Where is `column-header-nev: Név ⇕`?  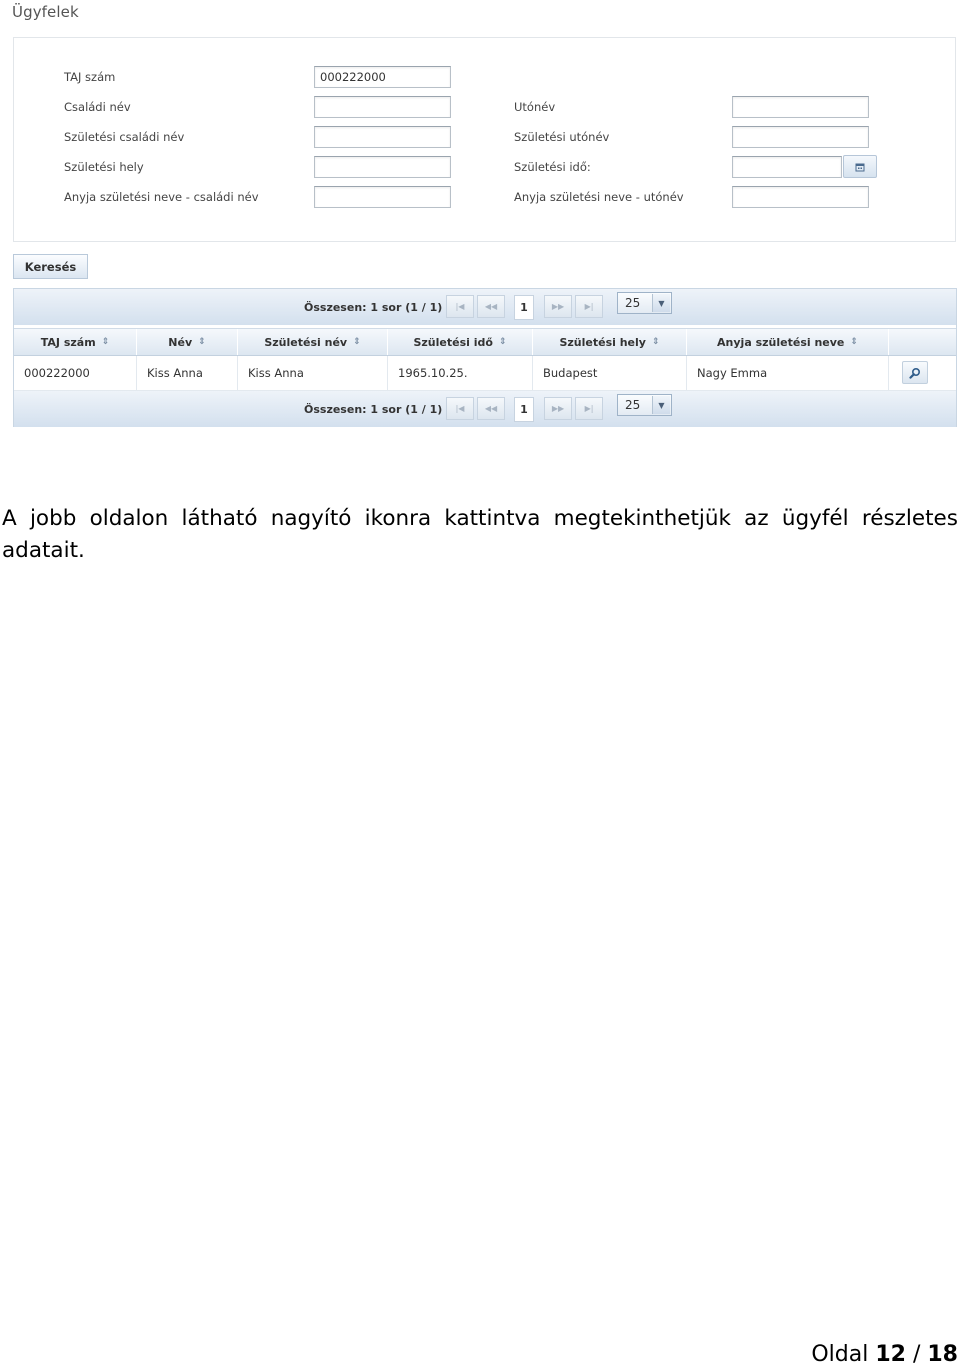 column-header-nev: Név ⇕ is located at coordinates (187, 342).